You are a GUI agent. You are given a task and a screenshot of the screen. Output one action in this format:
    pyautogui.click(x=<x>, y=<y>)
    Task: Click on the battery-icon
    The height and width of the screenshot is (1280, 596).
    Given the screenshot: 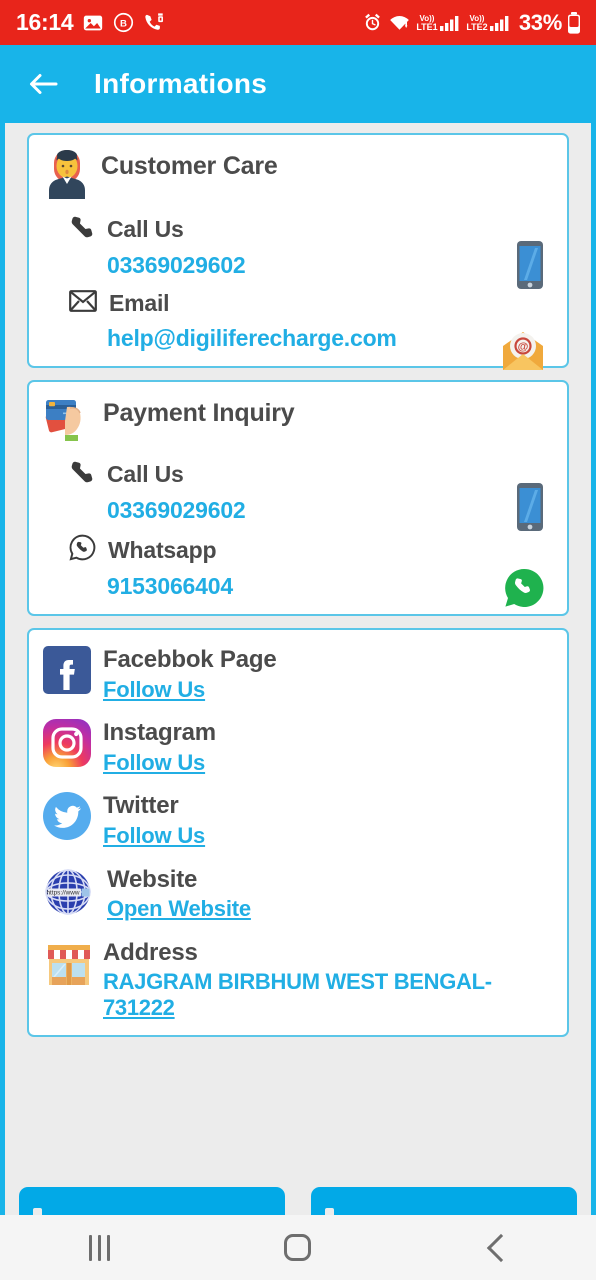 What is the action you would take?
    pyautogui.click(x=574, y=23)
    